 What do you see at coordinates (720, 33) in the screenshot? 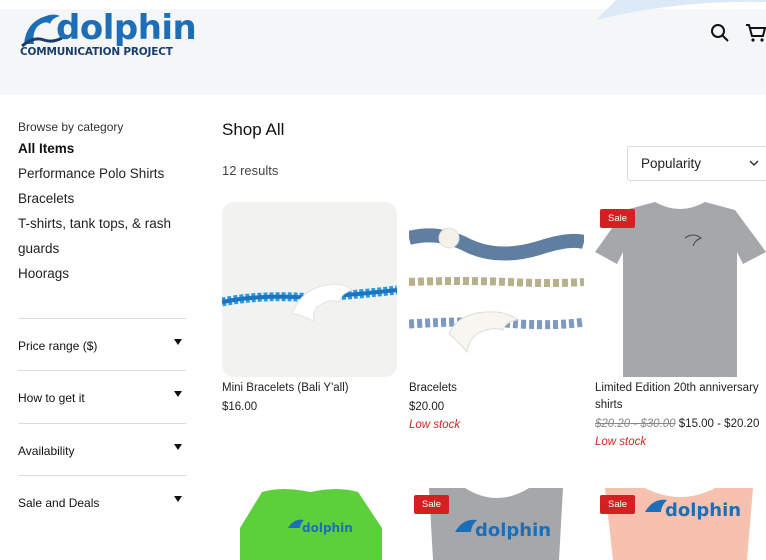
I see `search-icon` at bounding box center [720, 33].